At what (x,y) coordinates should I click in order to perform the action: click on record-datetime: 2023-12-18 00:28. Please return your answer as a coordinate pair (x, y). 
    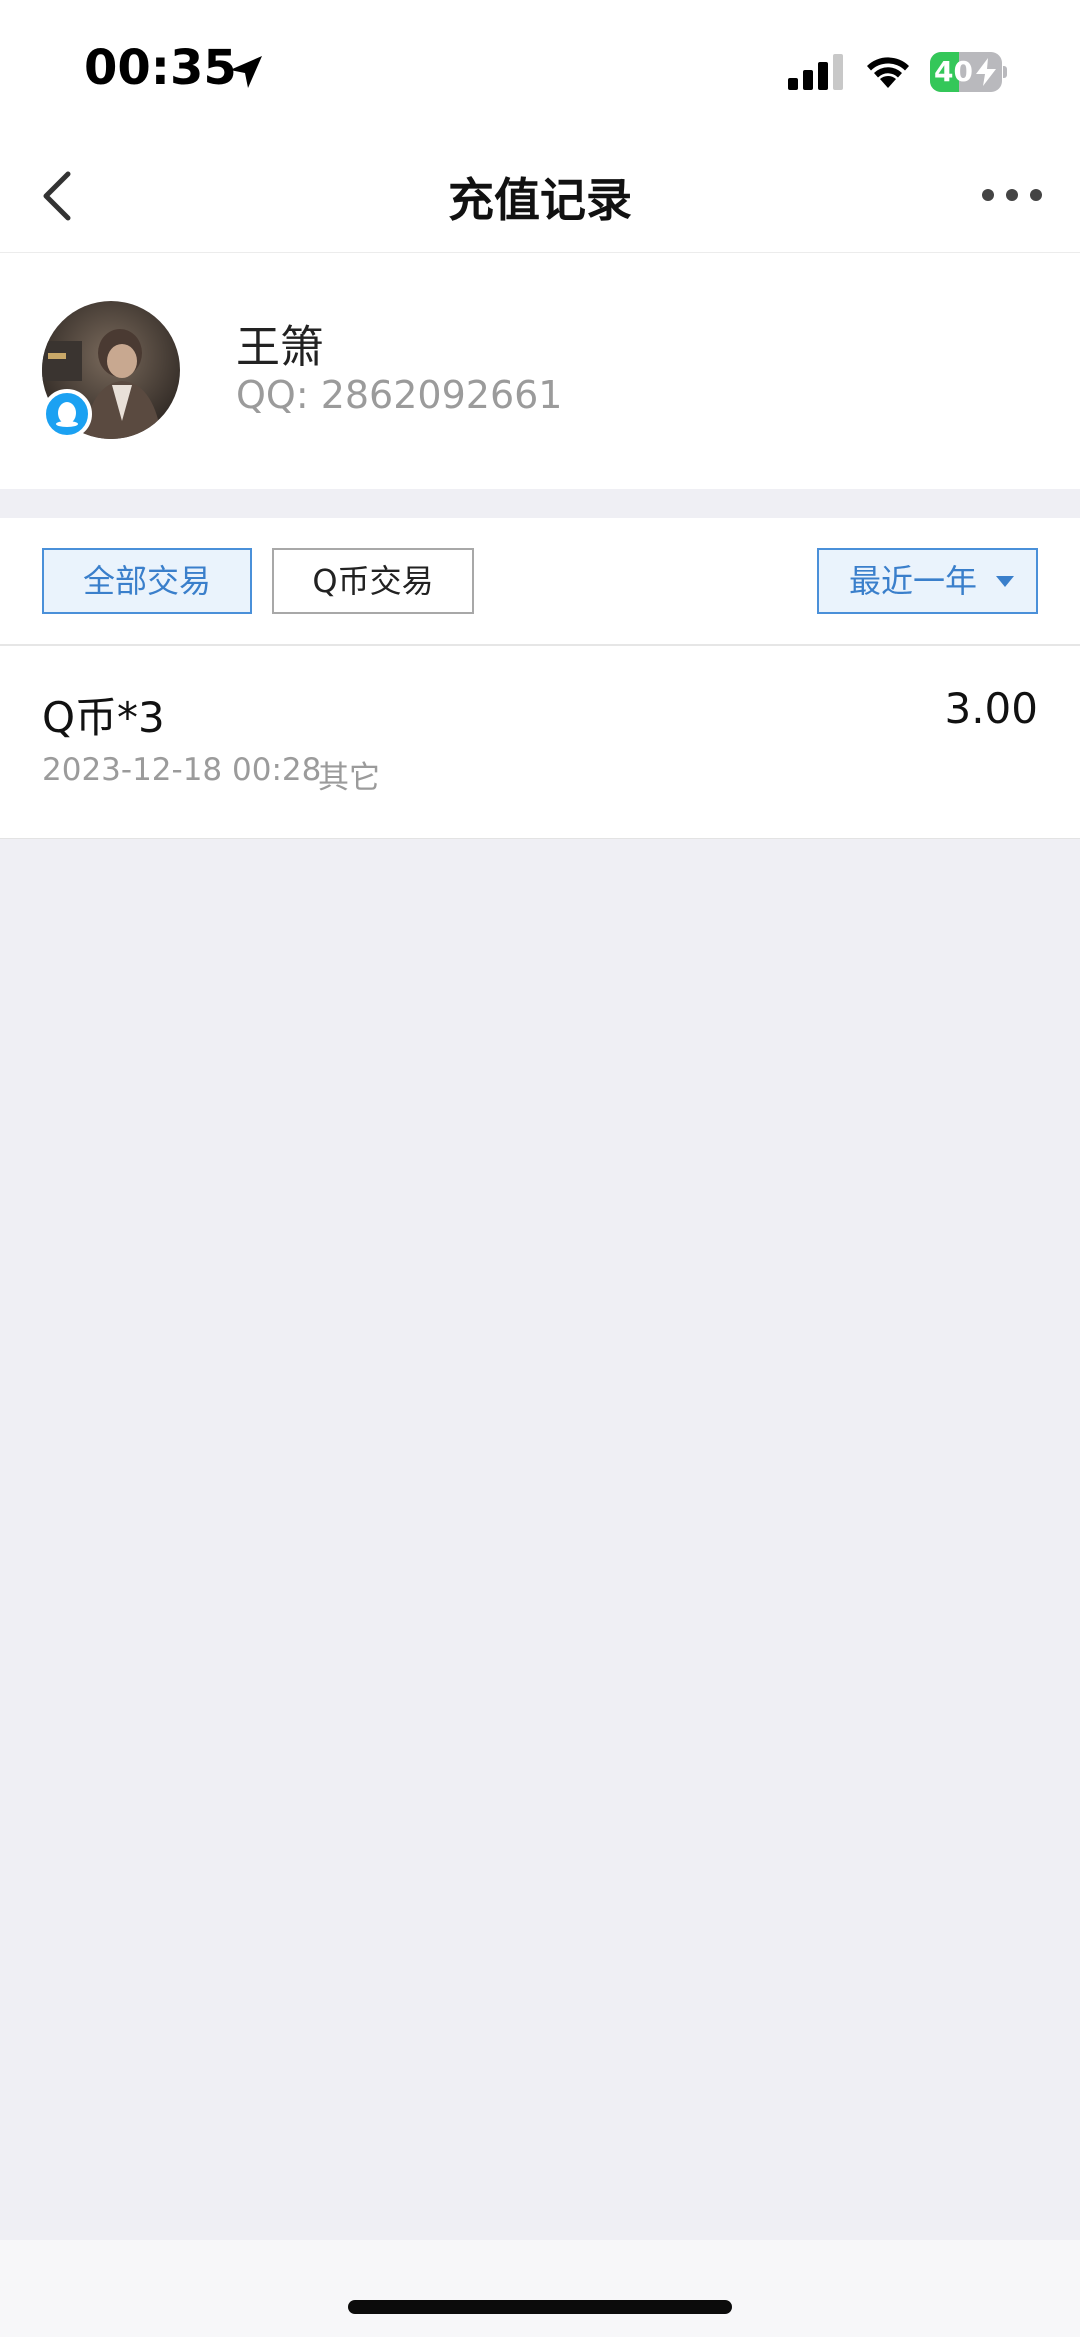
    Looking at the image, I should click on (182, 770).